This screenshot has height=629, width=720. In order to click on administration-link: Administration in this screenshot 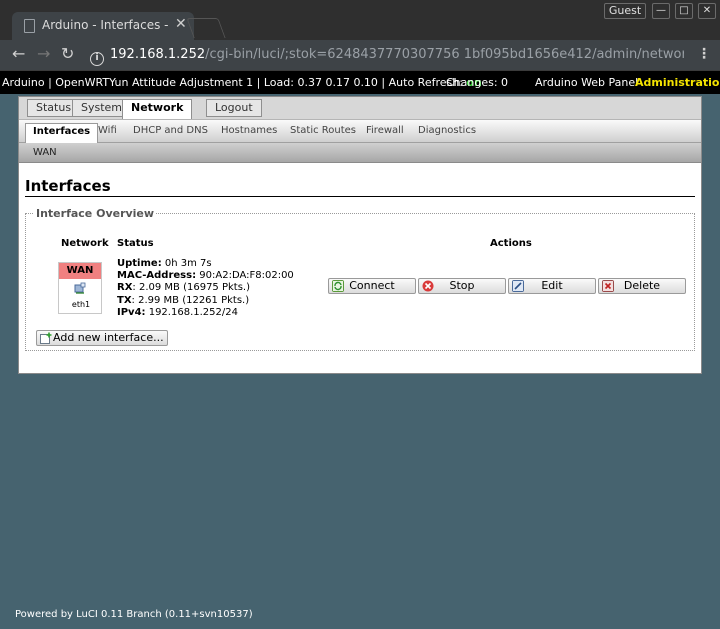, I will do `click(677, 82)`.